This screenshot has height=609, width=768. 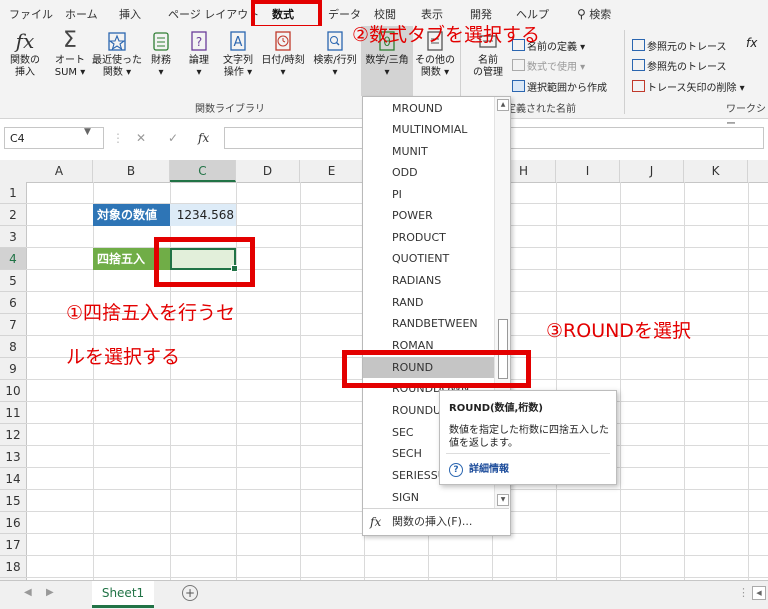 I want to click on cell-c2: 1234.568, so click(x=203, y=215).